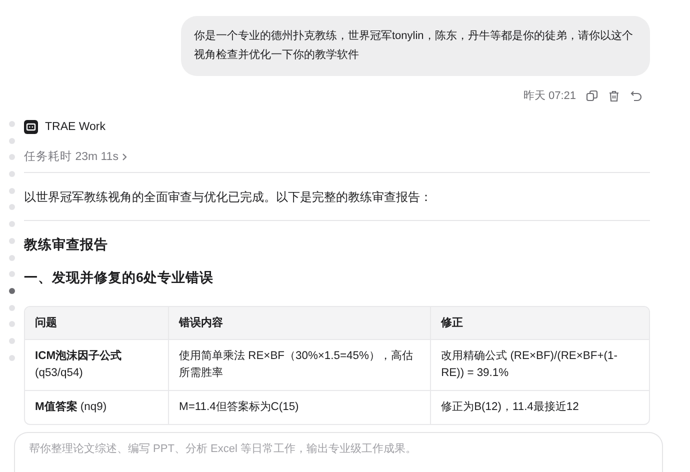  What do you see at coordinates (97, 323) in the screenshot?
I see `column-header: 问题` at bounding box center [97, 323].